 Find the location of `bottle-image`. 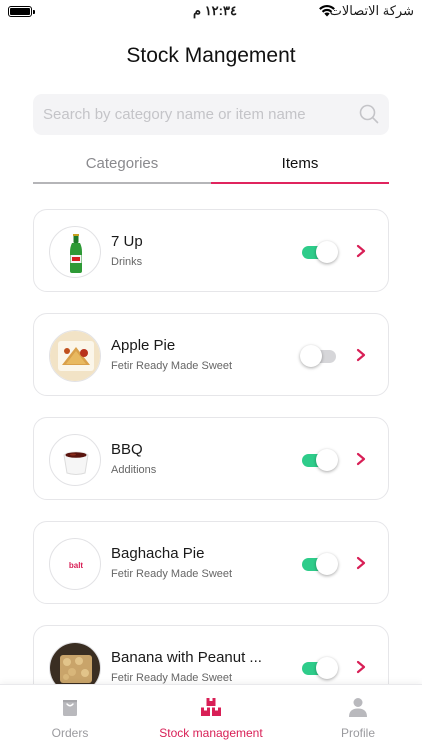

bottle-image is located at coordinates (76, 253).